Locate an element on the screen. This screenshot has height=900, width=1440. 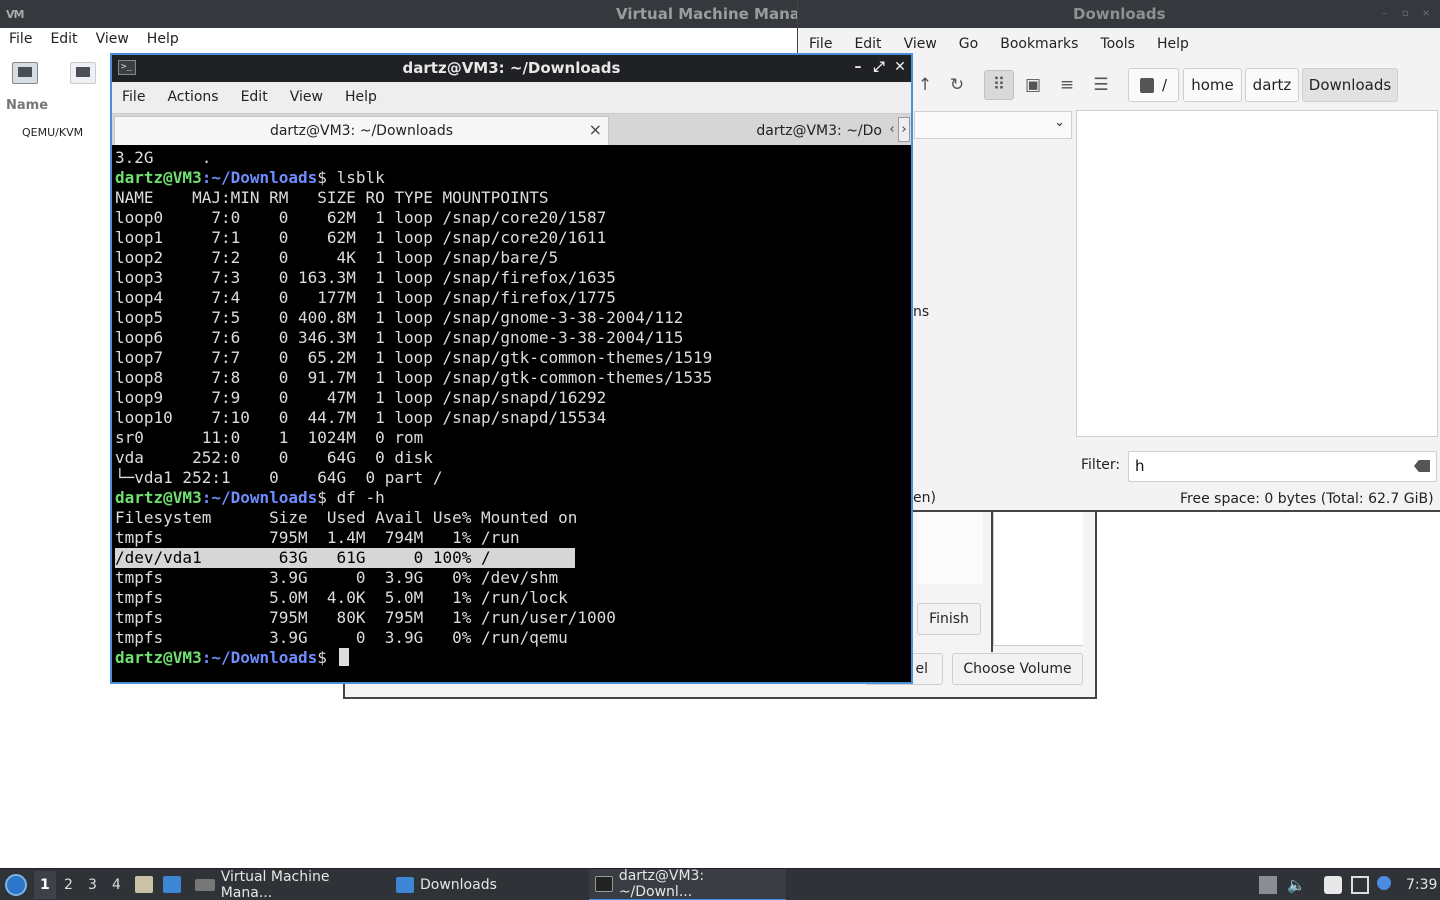
open-console-icon is located at coordinates (83, 73).